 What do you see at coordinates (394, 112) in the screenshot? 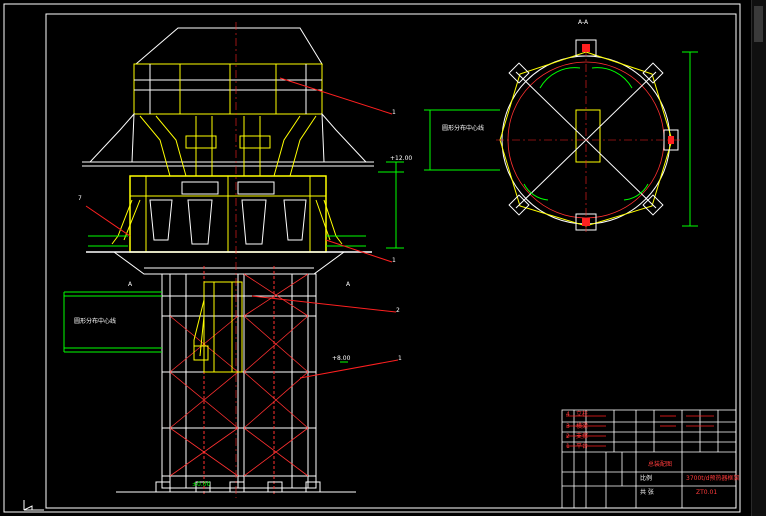
I see `leader-number-1a: 1` at bounding box center [394, 112].